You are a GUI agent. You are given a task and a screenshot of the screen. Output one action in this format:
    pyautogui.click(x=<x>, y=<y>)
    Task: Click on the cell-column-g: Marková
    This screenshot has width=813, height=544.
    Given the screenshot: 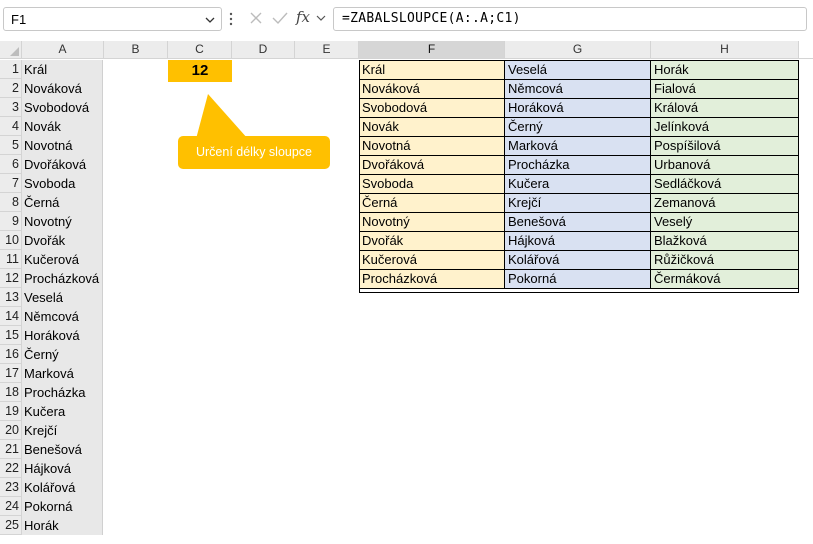 What is the action you would take?
    pyautogui.click(x=578, y=146)
    